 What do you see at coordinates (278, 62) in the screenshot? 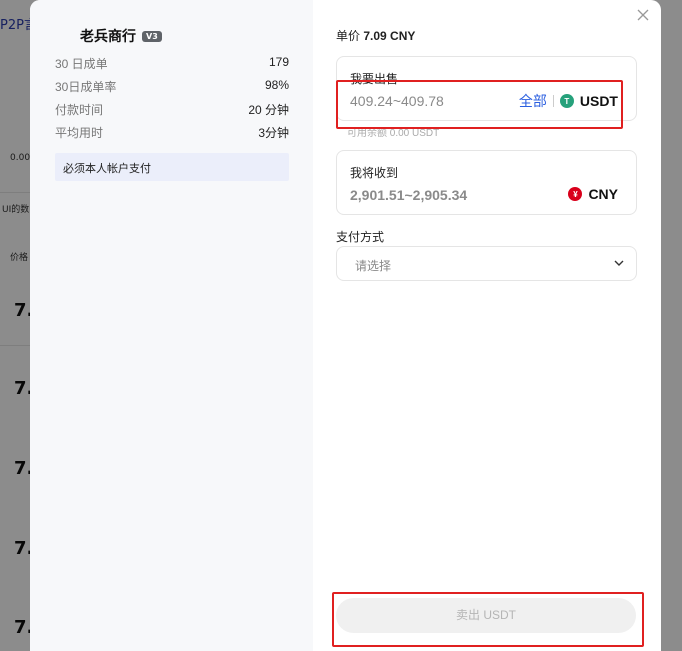
I see `stat-value: 179` at bounding box center [278, 62].